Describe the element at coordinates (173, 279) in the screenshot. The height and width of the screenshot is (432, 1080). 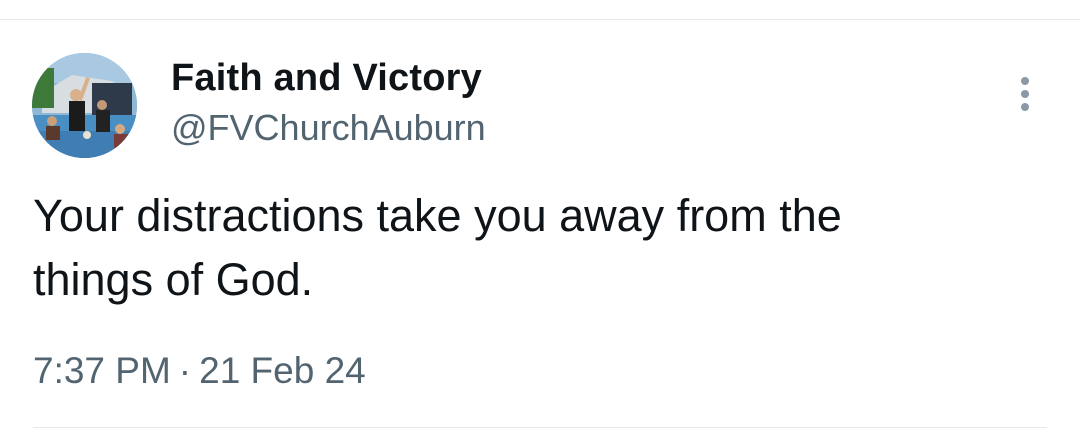
I see `tweet-text-line: things of God.` at that location.